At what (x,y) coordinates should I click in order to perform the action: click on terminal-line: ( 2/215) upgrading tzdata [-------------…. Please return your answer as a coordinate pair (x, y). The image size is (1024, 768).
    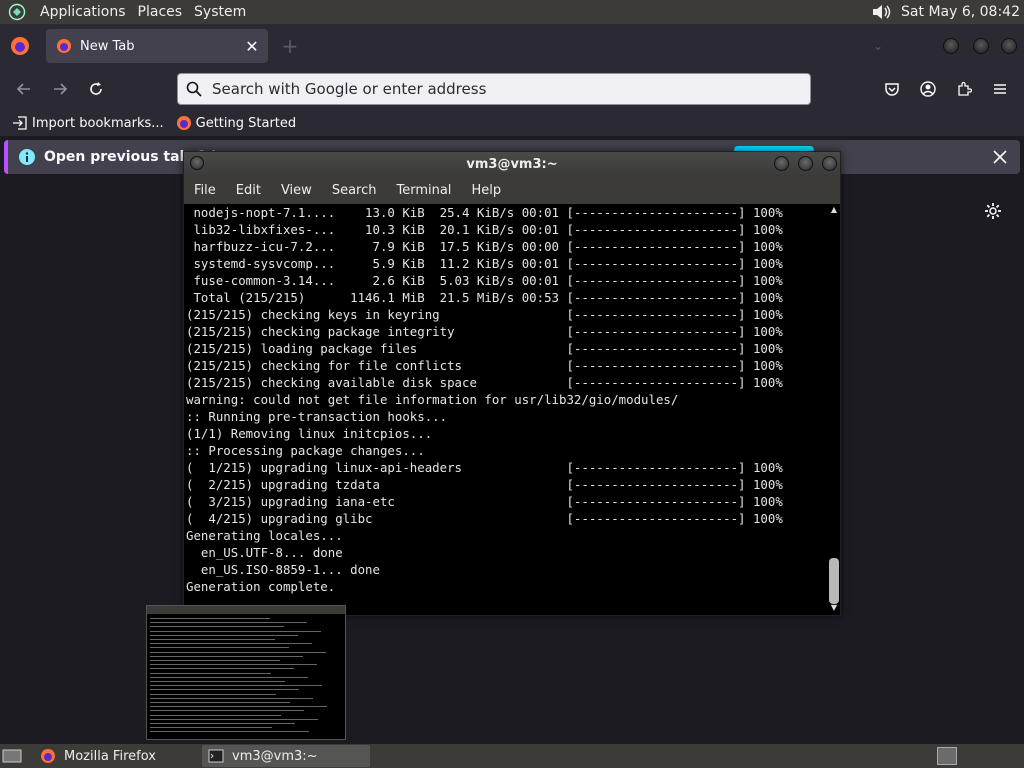
    Looking at the image, I should click on (484, 484).